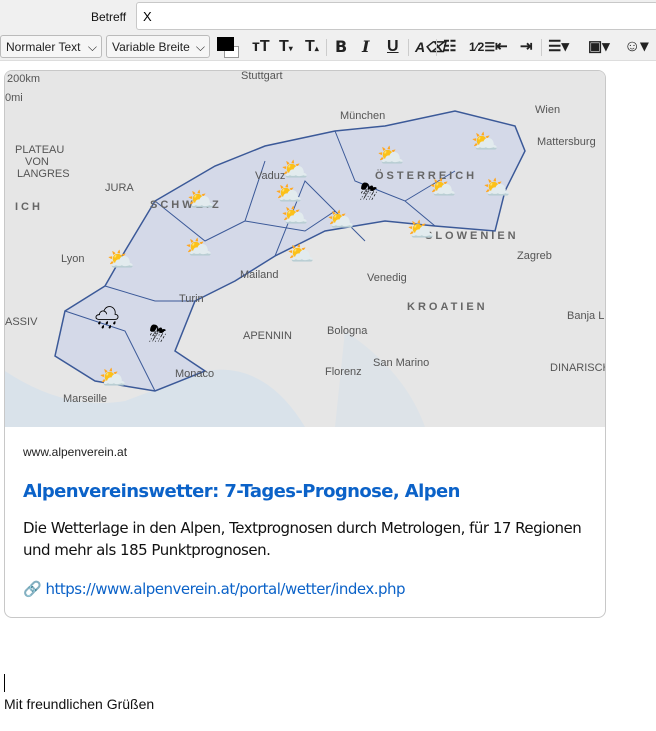 The width and height of the screenshot is (656, 731). I want to click on map-label: LANGRES, so click(43, 174).